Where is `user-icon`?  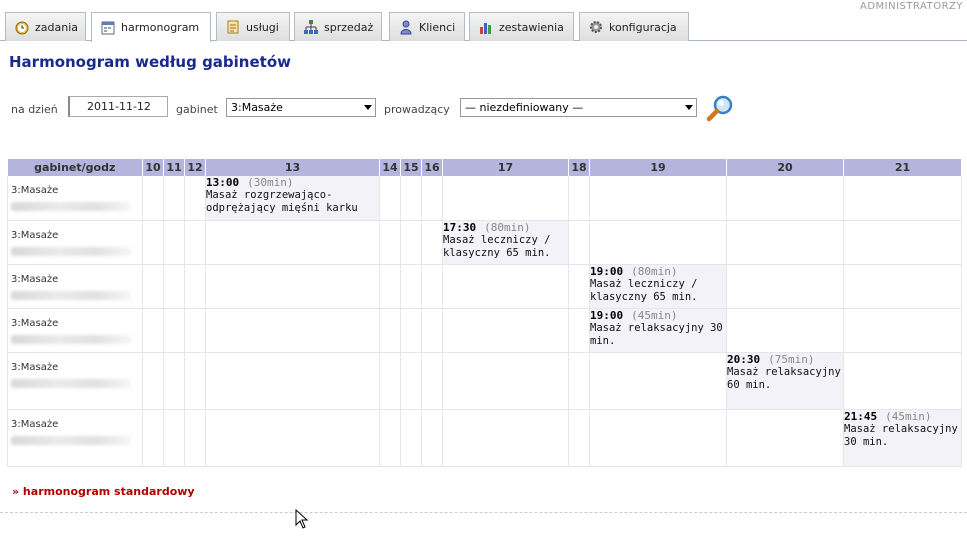
user-icon is located at coordinates (406, 27).